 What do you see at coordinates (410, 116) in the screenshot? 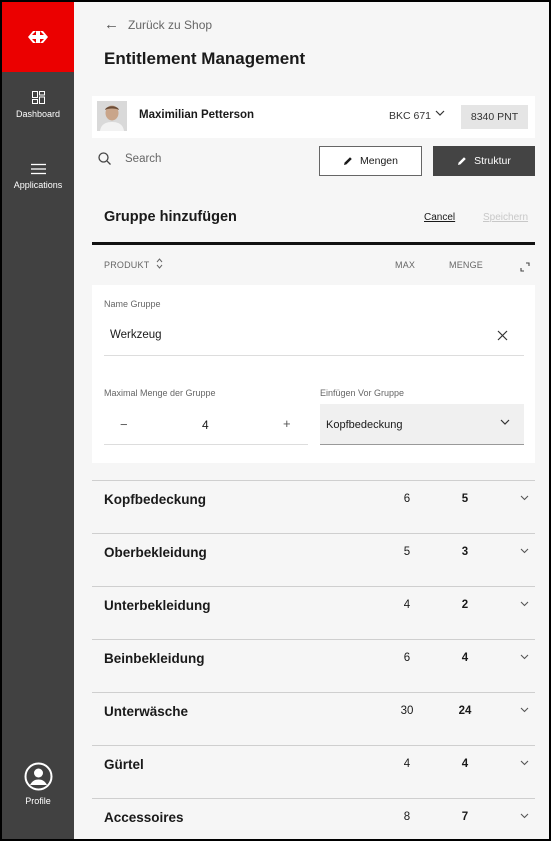
I see `account-select: BKC 671` at bounding box center [410, 116].